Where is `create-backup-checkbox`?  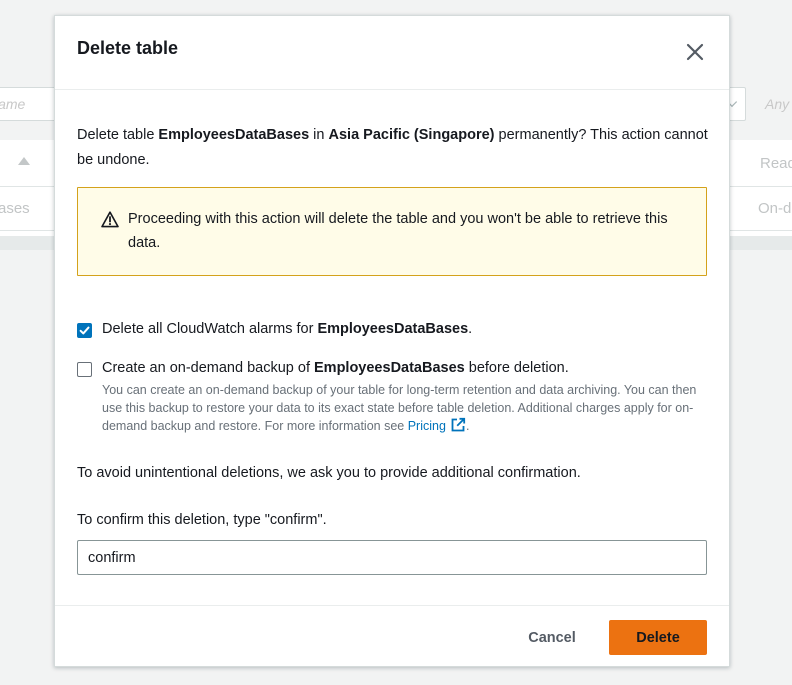
create-backup-checkbox is located at coordinates (84, 369).